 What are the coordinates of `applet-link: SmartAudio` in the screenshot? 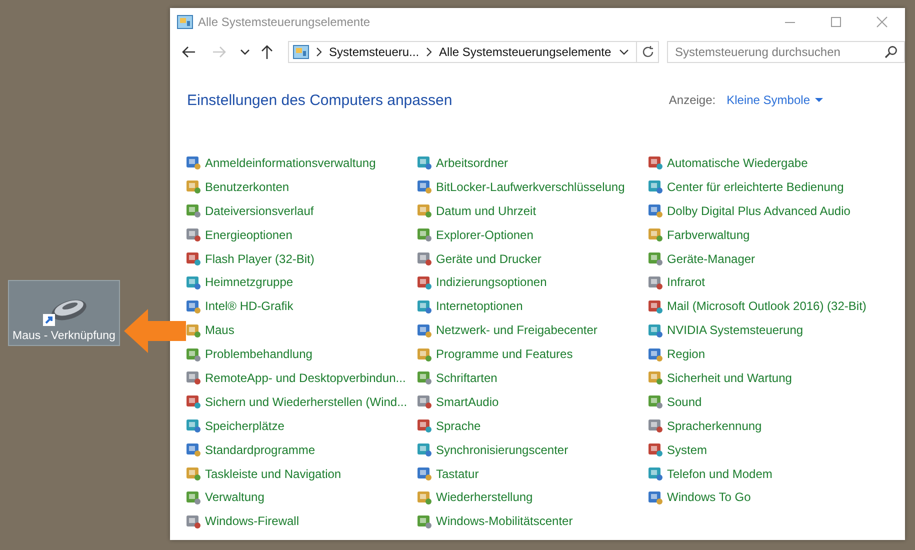 It's located at (467, 401).